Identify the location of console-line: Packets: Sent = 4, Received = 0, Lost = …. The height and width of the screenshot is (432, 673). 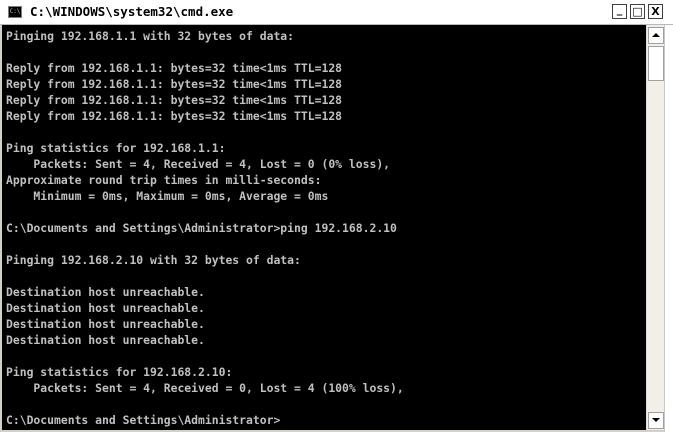
(205, 388).